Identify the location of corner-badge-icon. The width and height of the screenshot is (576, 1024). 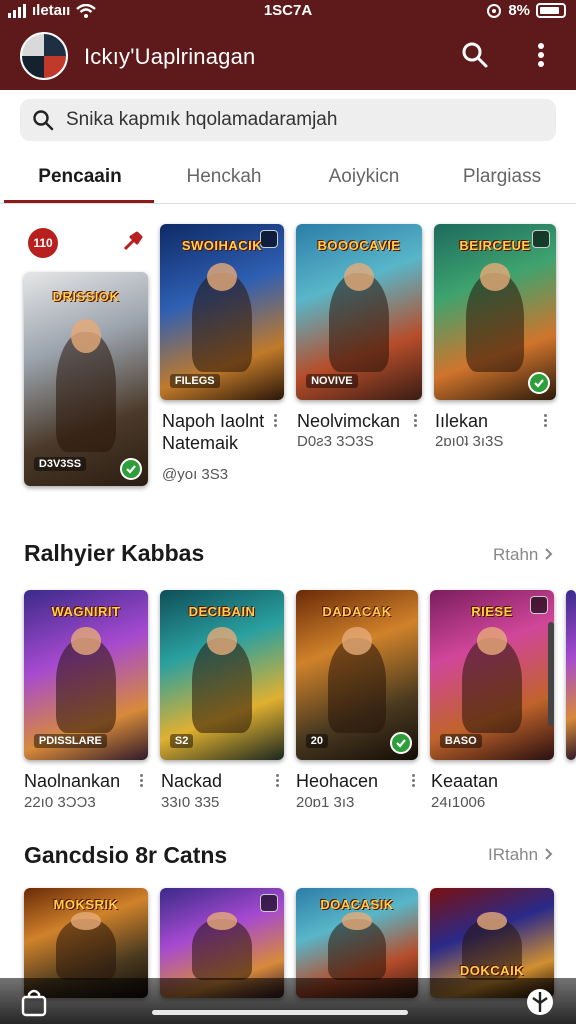
(269, 903).